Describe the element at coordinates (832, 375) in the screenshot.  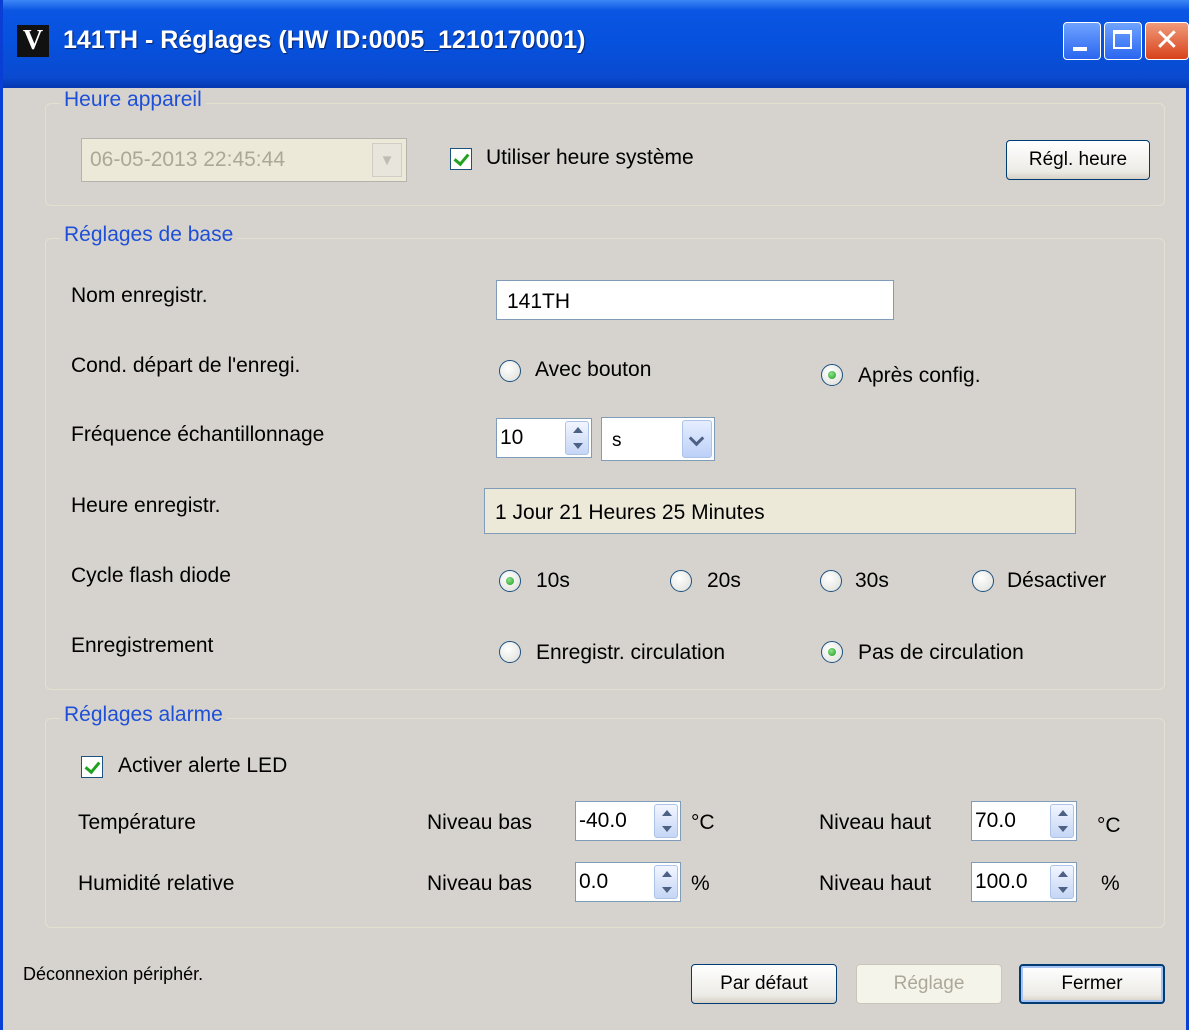
I see `start-after-config-radio` at that location.